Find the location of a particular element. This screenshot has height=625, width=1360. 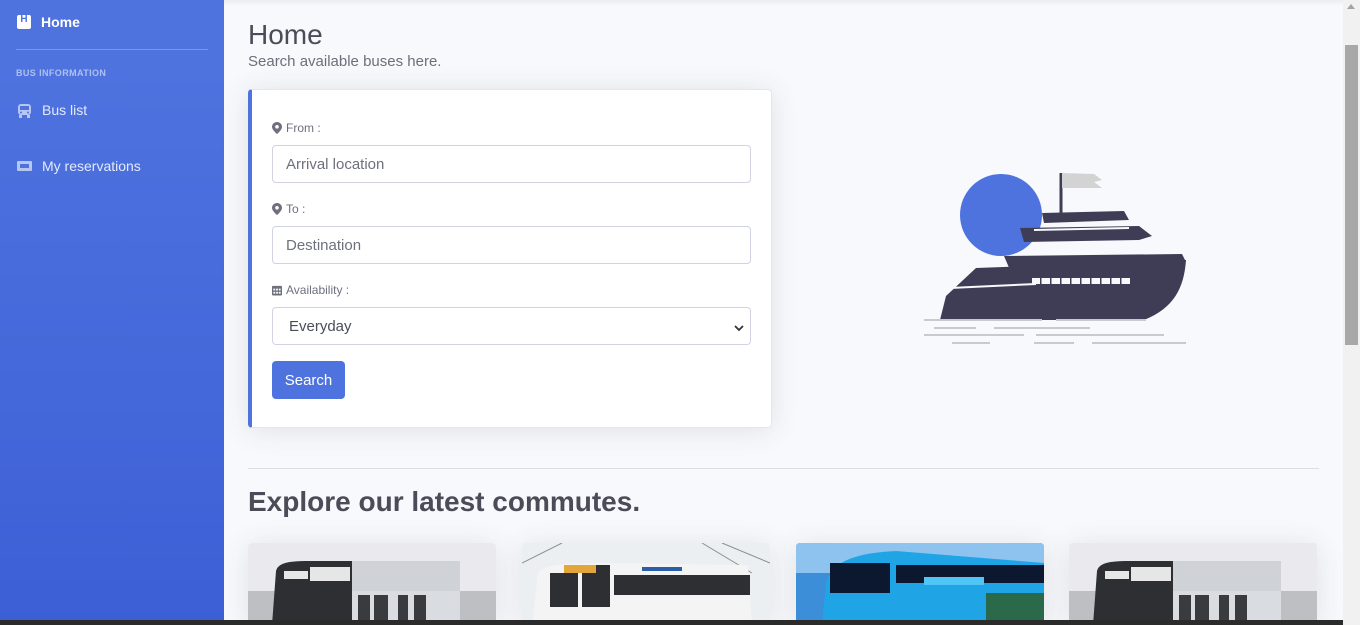

window-bottom-bar is located at coordinates (671, 622).